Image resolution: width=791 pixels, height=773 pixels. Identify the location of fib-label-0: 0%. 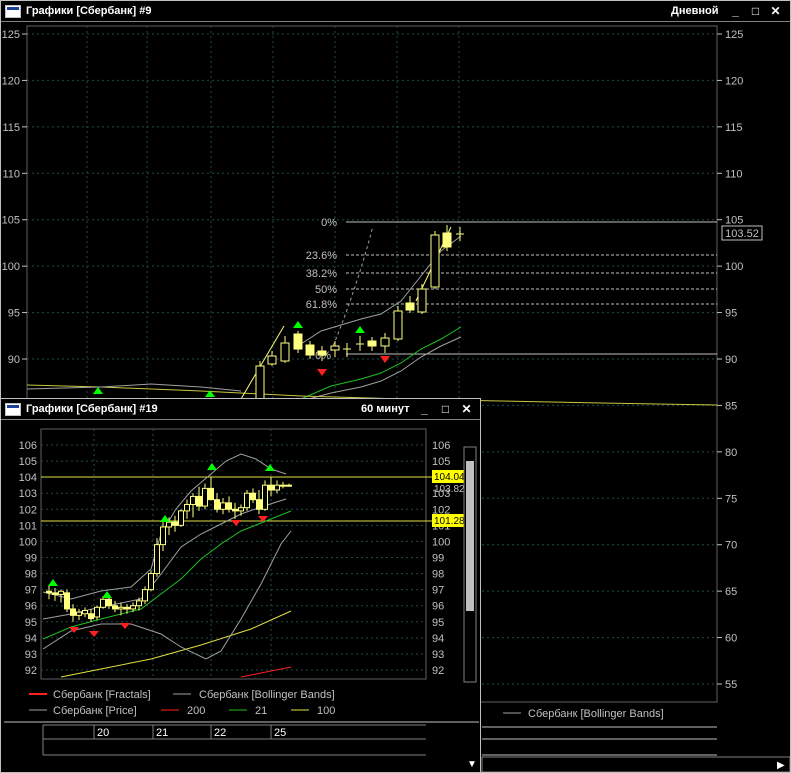
(329, 223).